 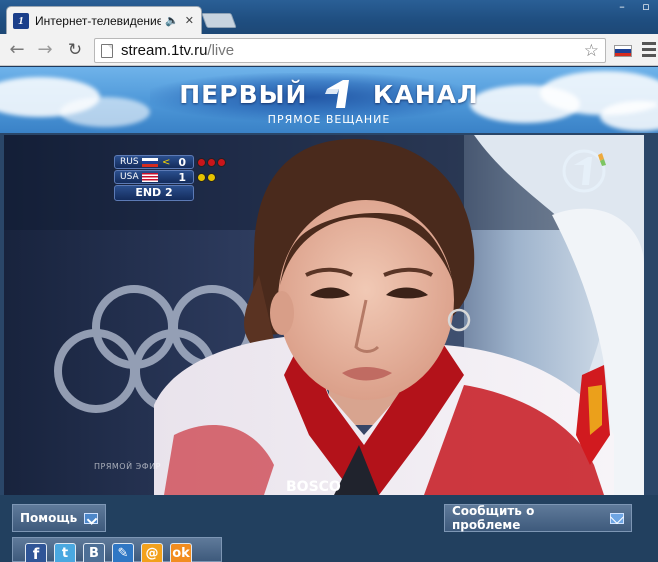 What do you see at coordinates (152, 552) in the screenshot?
I see `mailru-icon: @` at bounding box center [152, 552].